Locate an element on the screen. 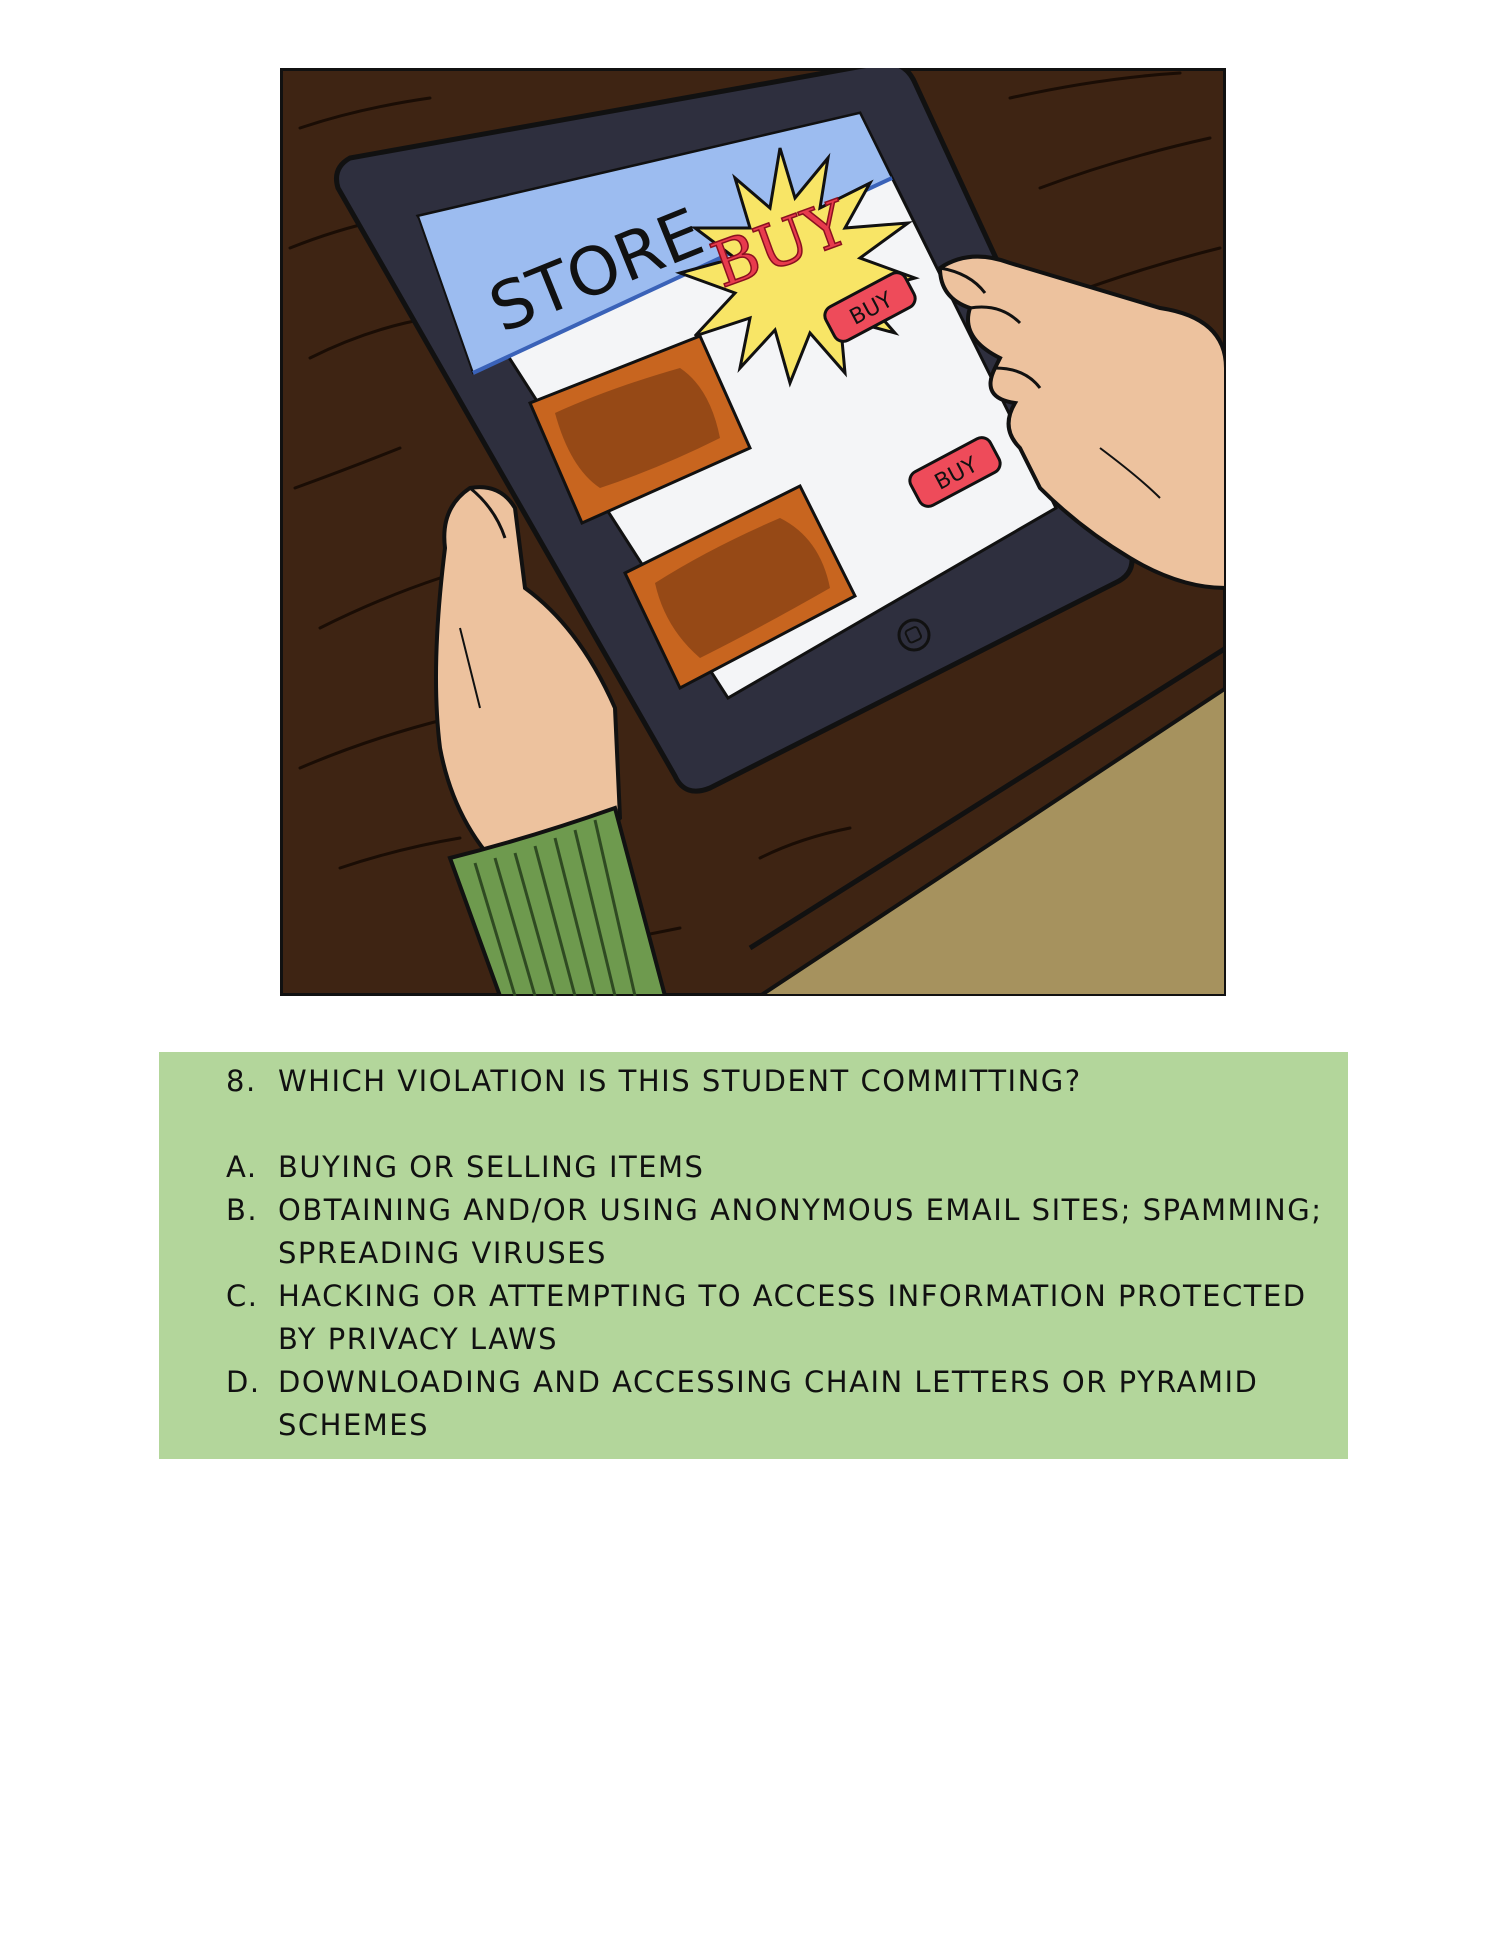  option-marker: B. is located at coordinates (242, 1210).